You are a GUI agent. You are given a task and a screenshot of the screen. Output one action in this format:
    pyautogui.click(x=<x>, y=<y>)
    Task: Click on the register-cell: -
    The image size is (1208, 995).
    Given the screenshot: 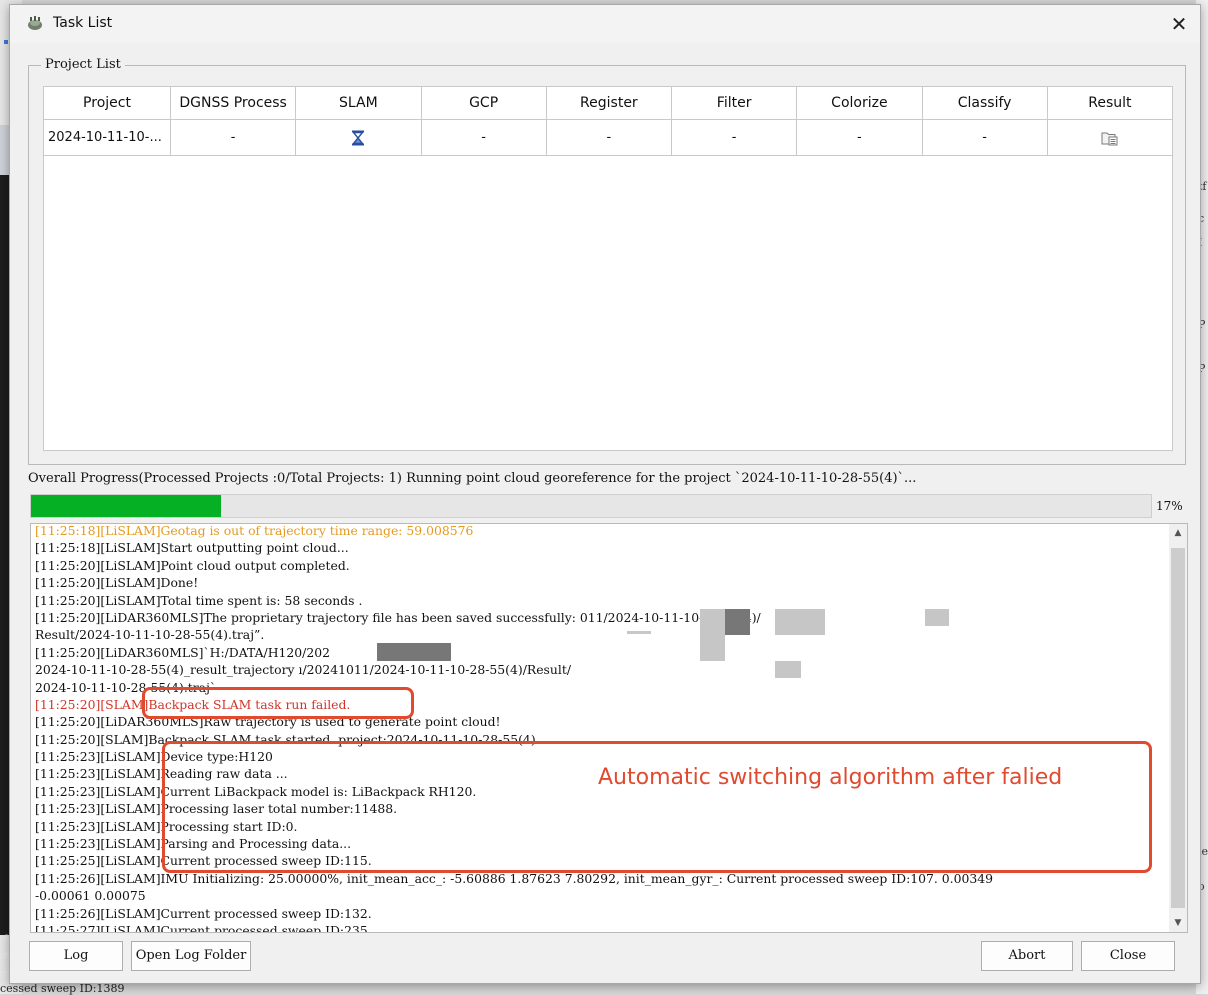 What is the action you would take?
    pyautogui.click(x=609, y=137)
    